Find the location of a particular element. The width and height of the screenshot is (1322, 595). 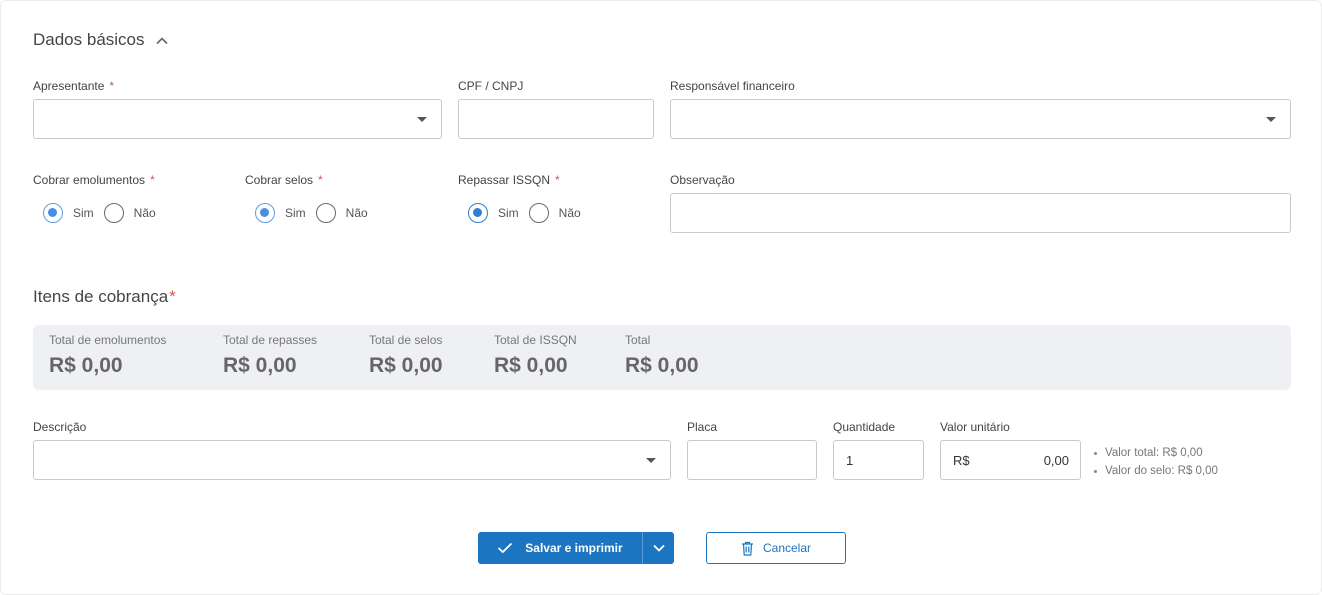

observacao-input is located at coordinates (980, 213).